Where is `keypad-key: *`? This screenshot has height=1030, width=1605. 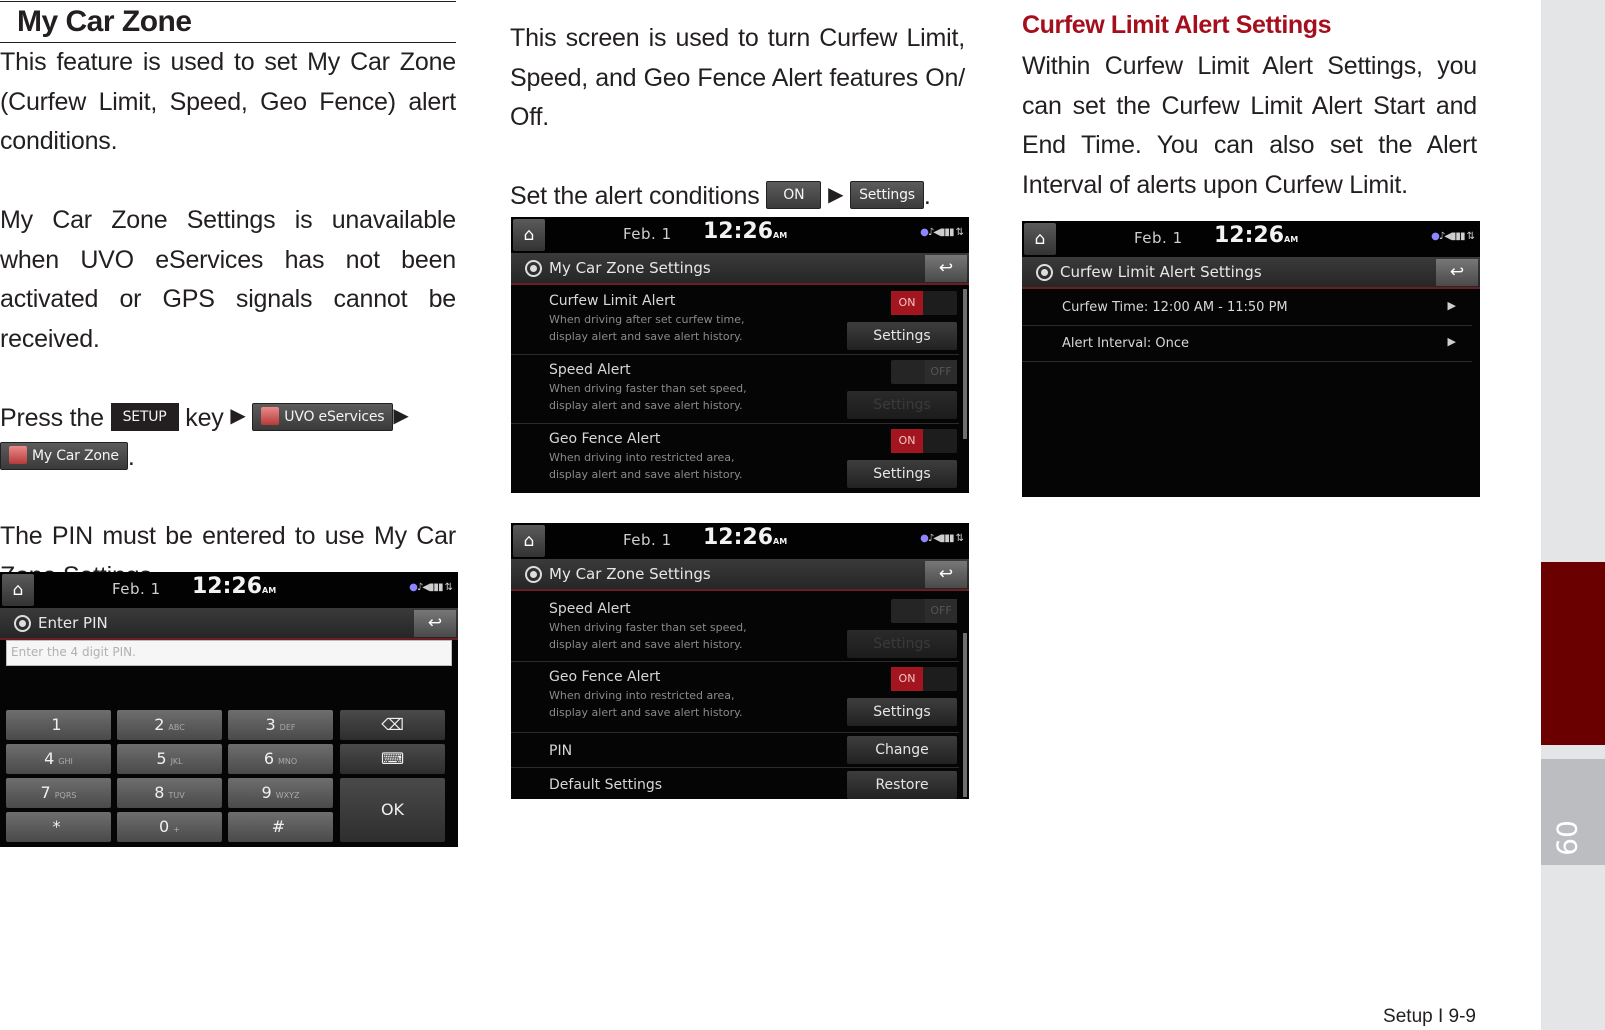 keypad-key: * is located at coordinates (58, 827).